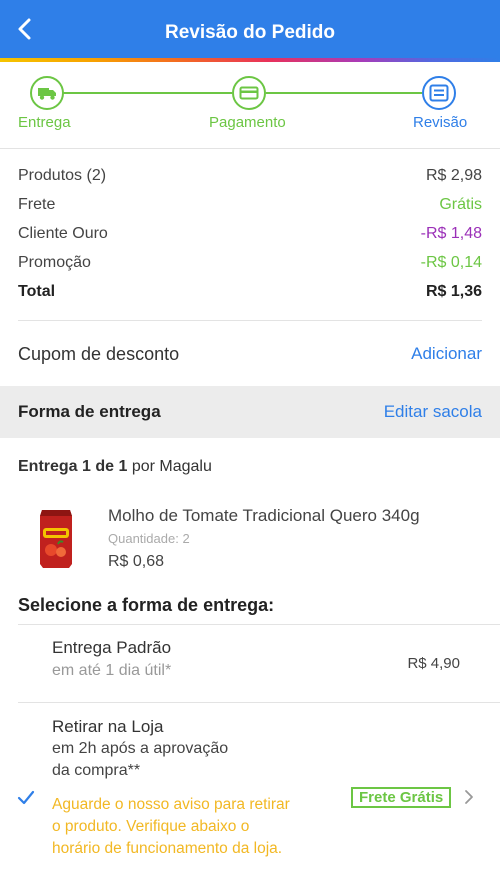 Image resolution: width=500 pixels, height=877 pixels. What do you see at coordinates (89, 411) in the screenshot?
I see `shipping-section-title: Forma de entrega` at bounding box center [89, 411].